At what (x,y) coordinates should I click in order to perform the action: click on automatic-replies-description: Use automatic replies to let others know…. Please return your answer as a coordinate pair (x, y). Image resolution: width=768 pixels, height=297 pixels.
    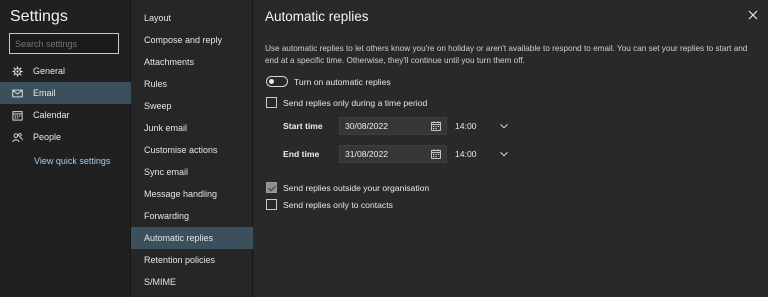
    Looking at the image, I should click on (506, 54).